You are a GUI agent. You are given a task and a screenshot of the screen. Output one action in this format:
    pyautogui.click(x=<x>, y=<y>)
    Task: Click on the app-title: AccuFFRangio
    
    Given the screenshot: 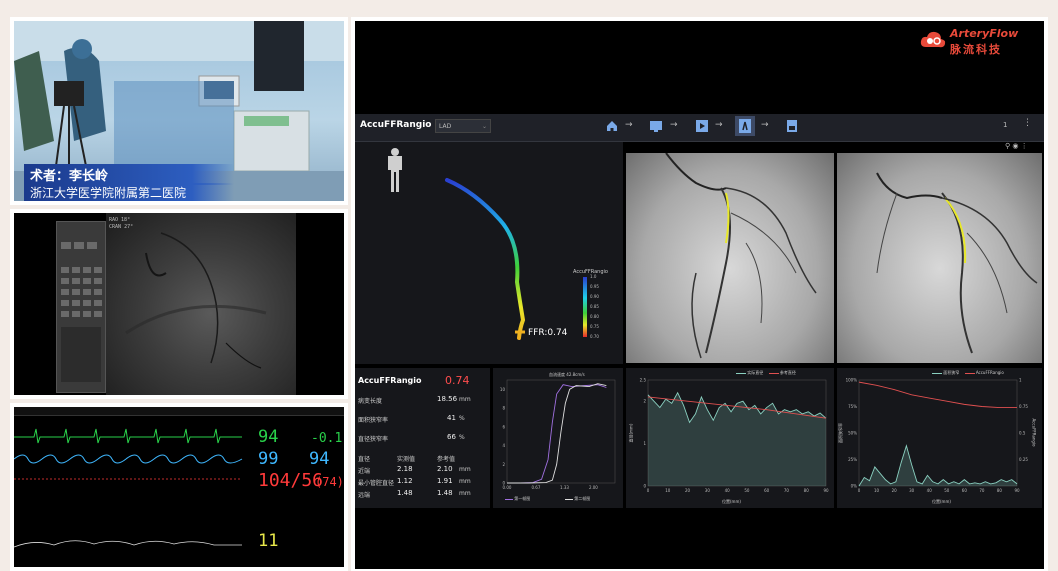 What is the action you would take?
    pyautogui.click(x=396, y=125)
    